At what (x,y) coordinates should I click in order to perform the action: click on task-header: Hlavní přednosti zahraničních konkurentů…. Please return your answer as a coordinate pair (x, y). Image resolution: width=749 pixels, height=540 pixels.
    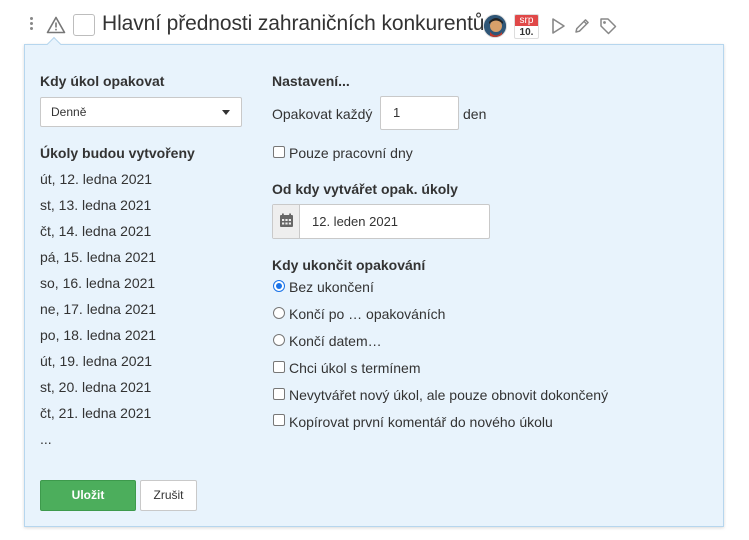
    Looking at the image, I should click on (374, 22).